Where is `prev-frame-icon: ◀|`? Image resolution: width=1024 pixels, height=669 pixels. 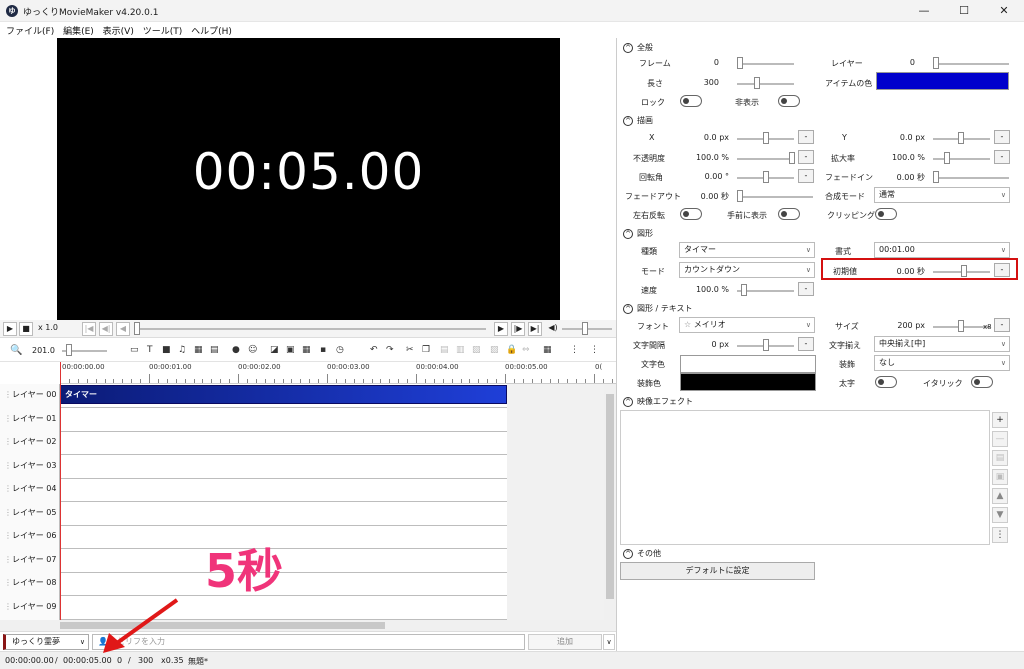
prev-frame-icon: ◀| is located at coordinates (106, 329).